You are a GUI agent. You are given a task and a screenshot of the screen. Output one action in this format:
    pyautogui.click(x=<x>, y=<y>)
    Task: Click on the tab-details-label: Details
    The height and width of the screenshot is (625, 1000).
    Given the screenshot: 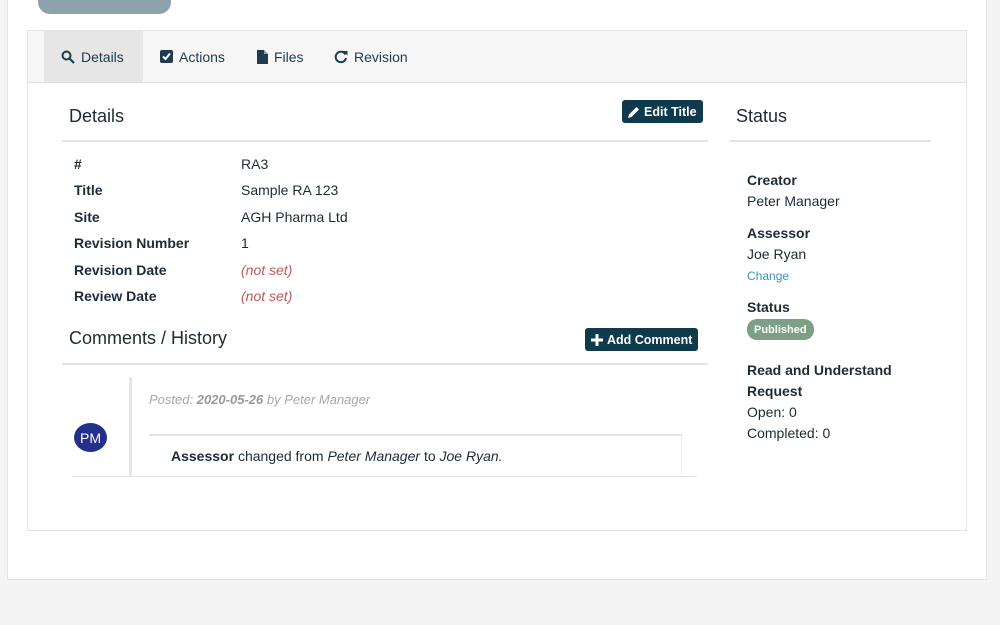 What is the action you would take?
    pyautogui.click(x=102, y=56)
    